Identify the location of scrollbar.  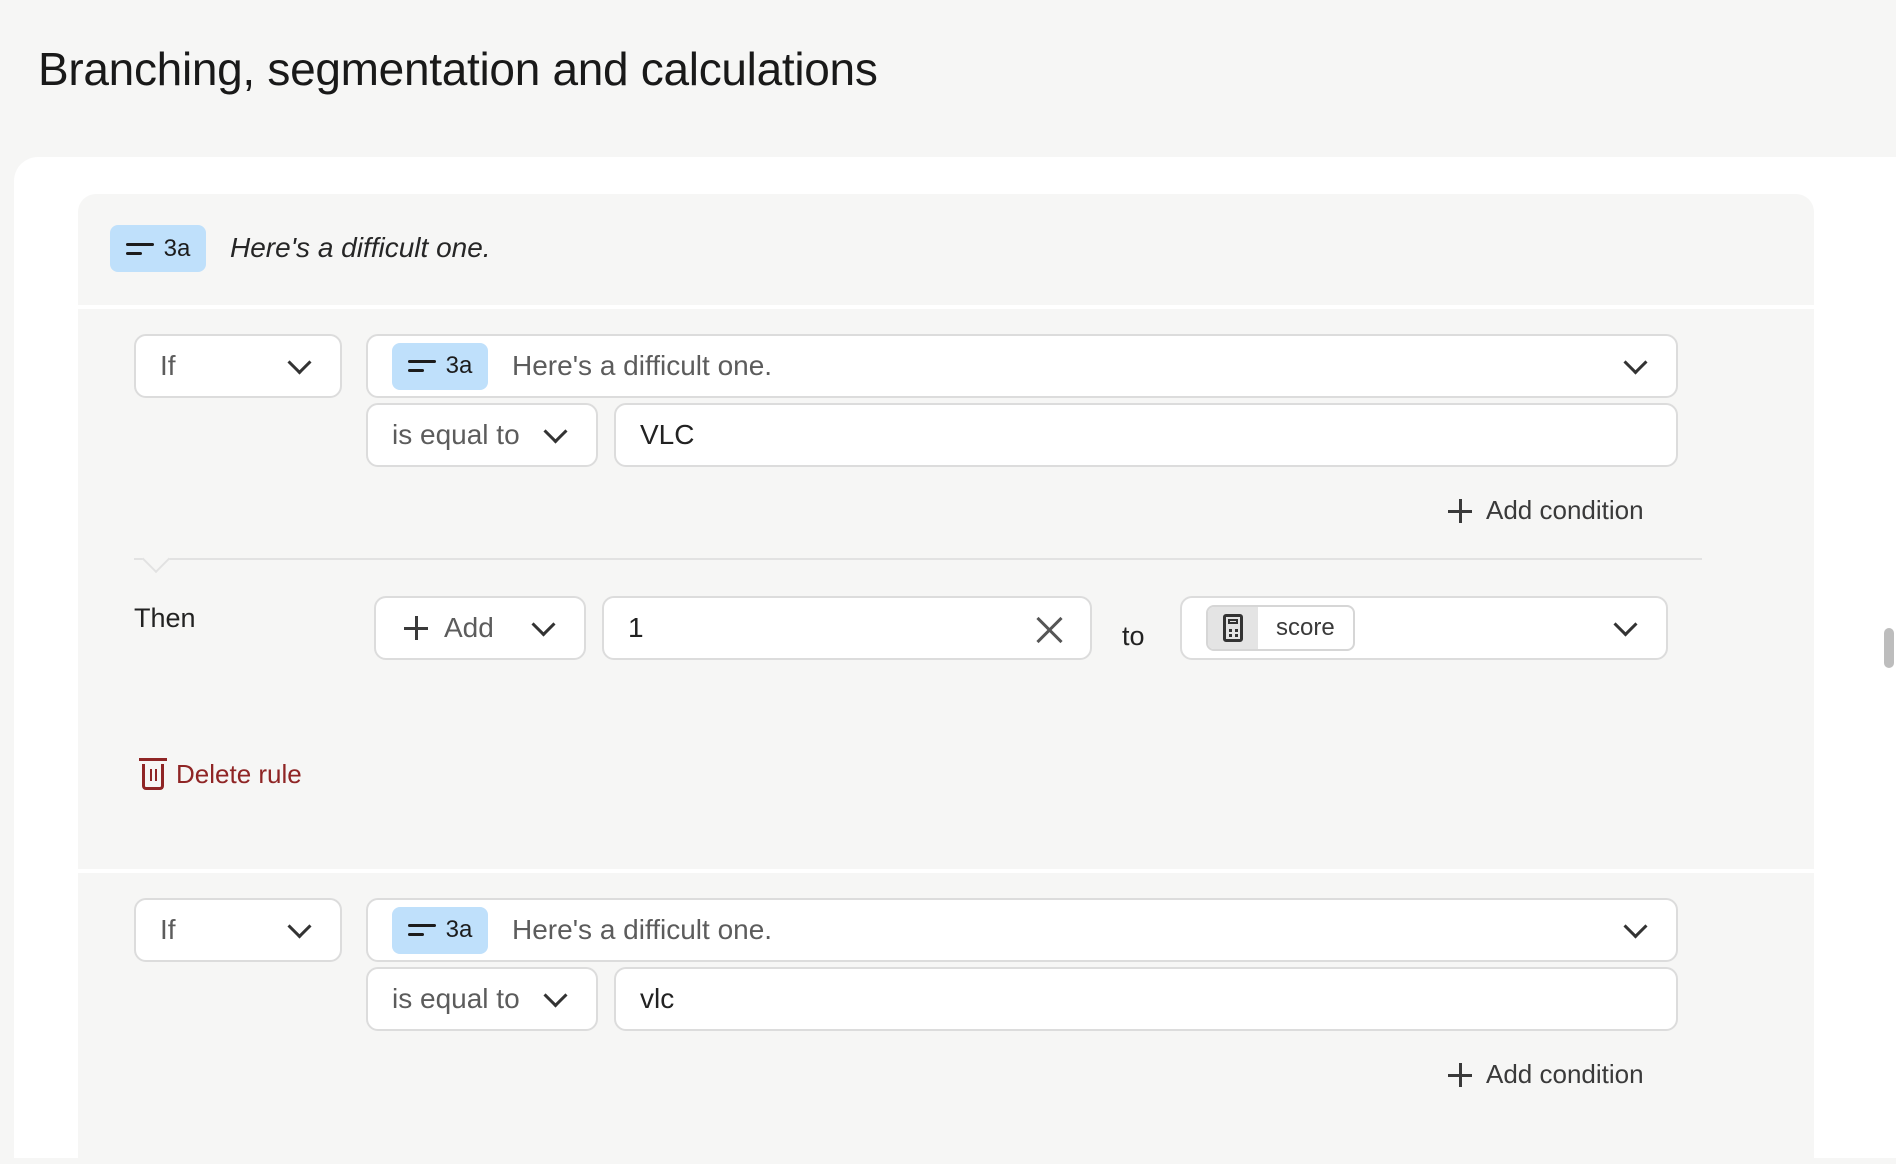
(1889, 648).